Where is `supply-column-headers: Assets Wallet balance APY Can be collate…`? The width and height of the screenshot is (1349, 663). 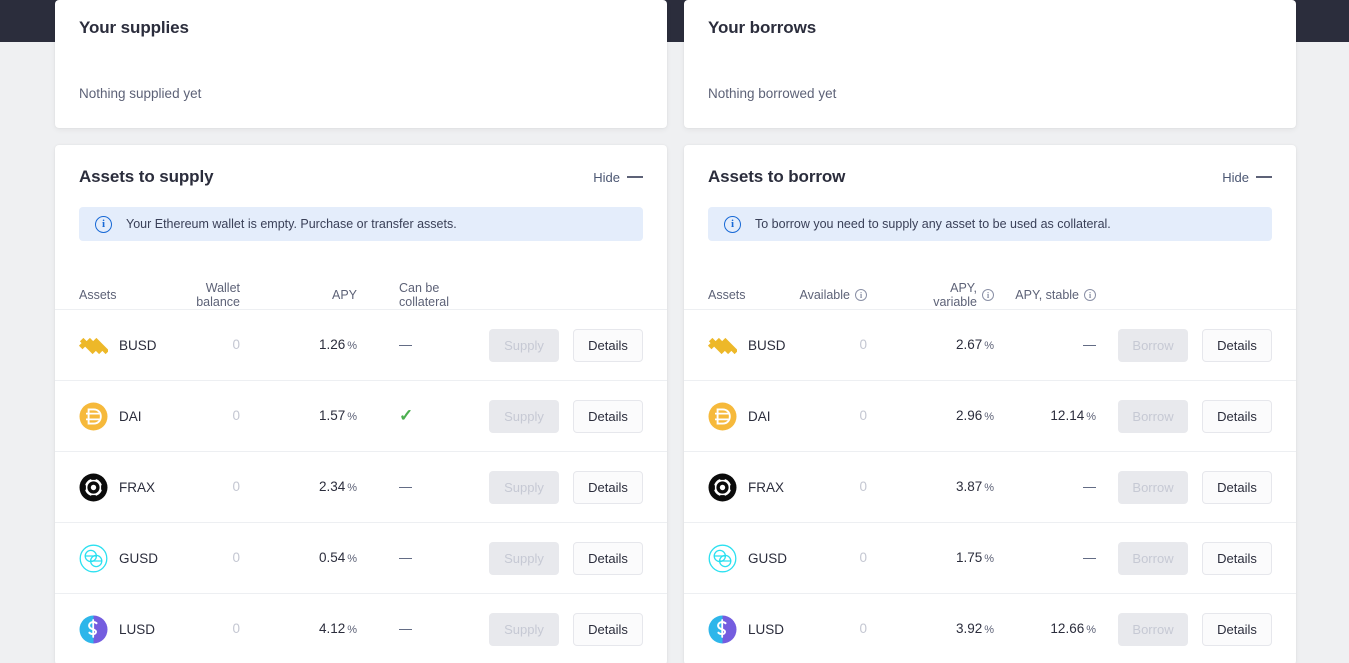
supply-column-headers: Assets Wallet balance APY Can be collate… is located at coordinates (361, 295).